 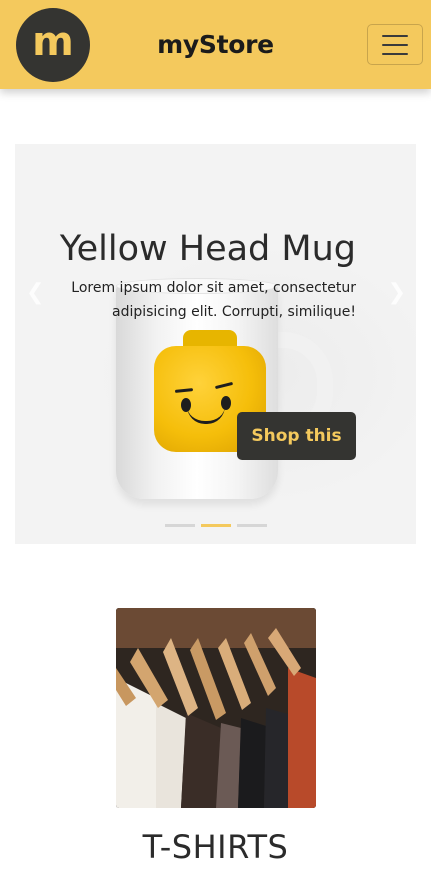 I want to click on carousel-indicators, so click(x=216, y=526).